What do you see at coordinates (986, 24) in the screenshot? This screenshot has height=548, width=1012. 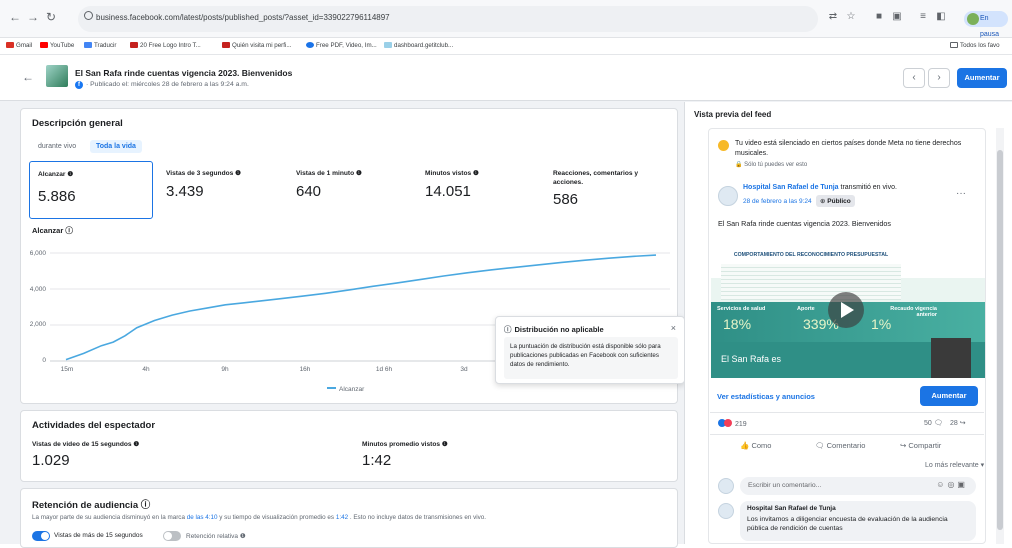 I see `profile-pause-button: En pausa` at bounding box center [986, 24].